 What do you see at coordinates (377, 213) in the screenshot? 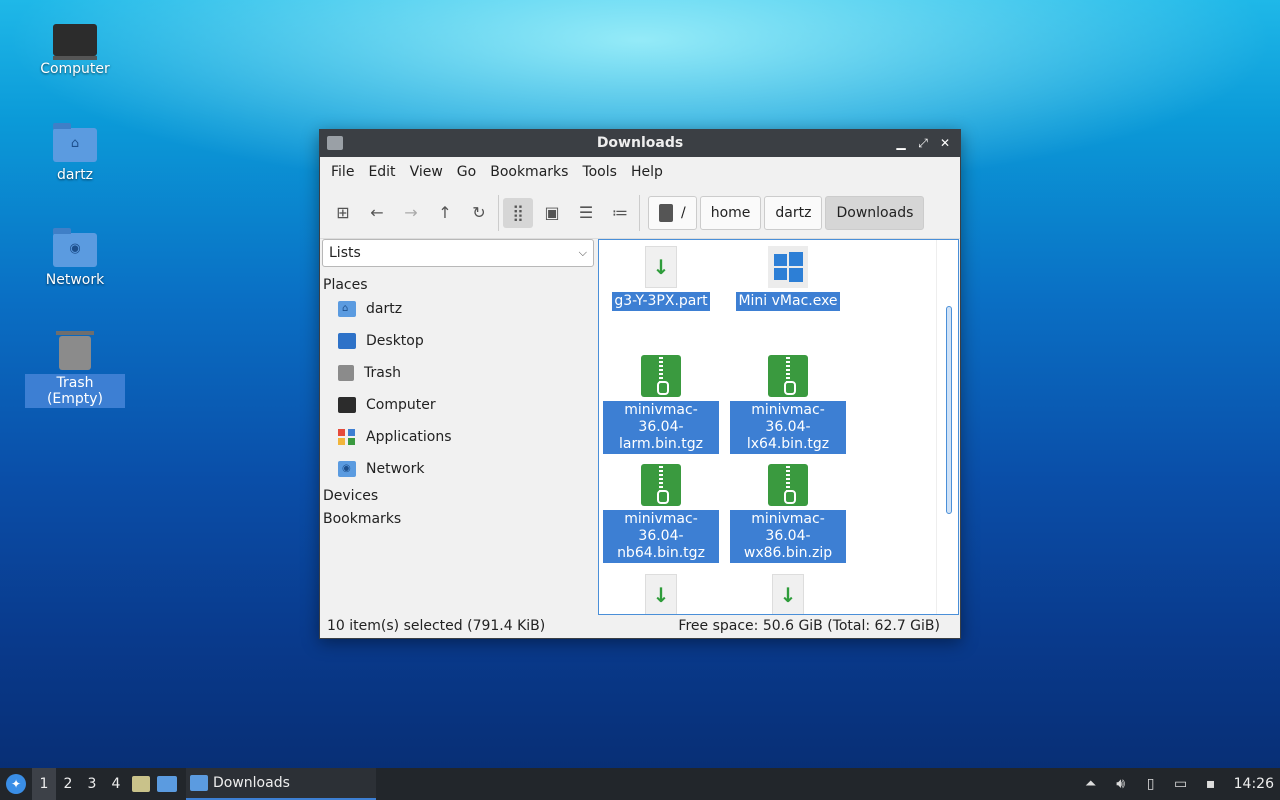
I see `back-button: ←` at bounding box center [377, 213].